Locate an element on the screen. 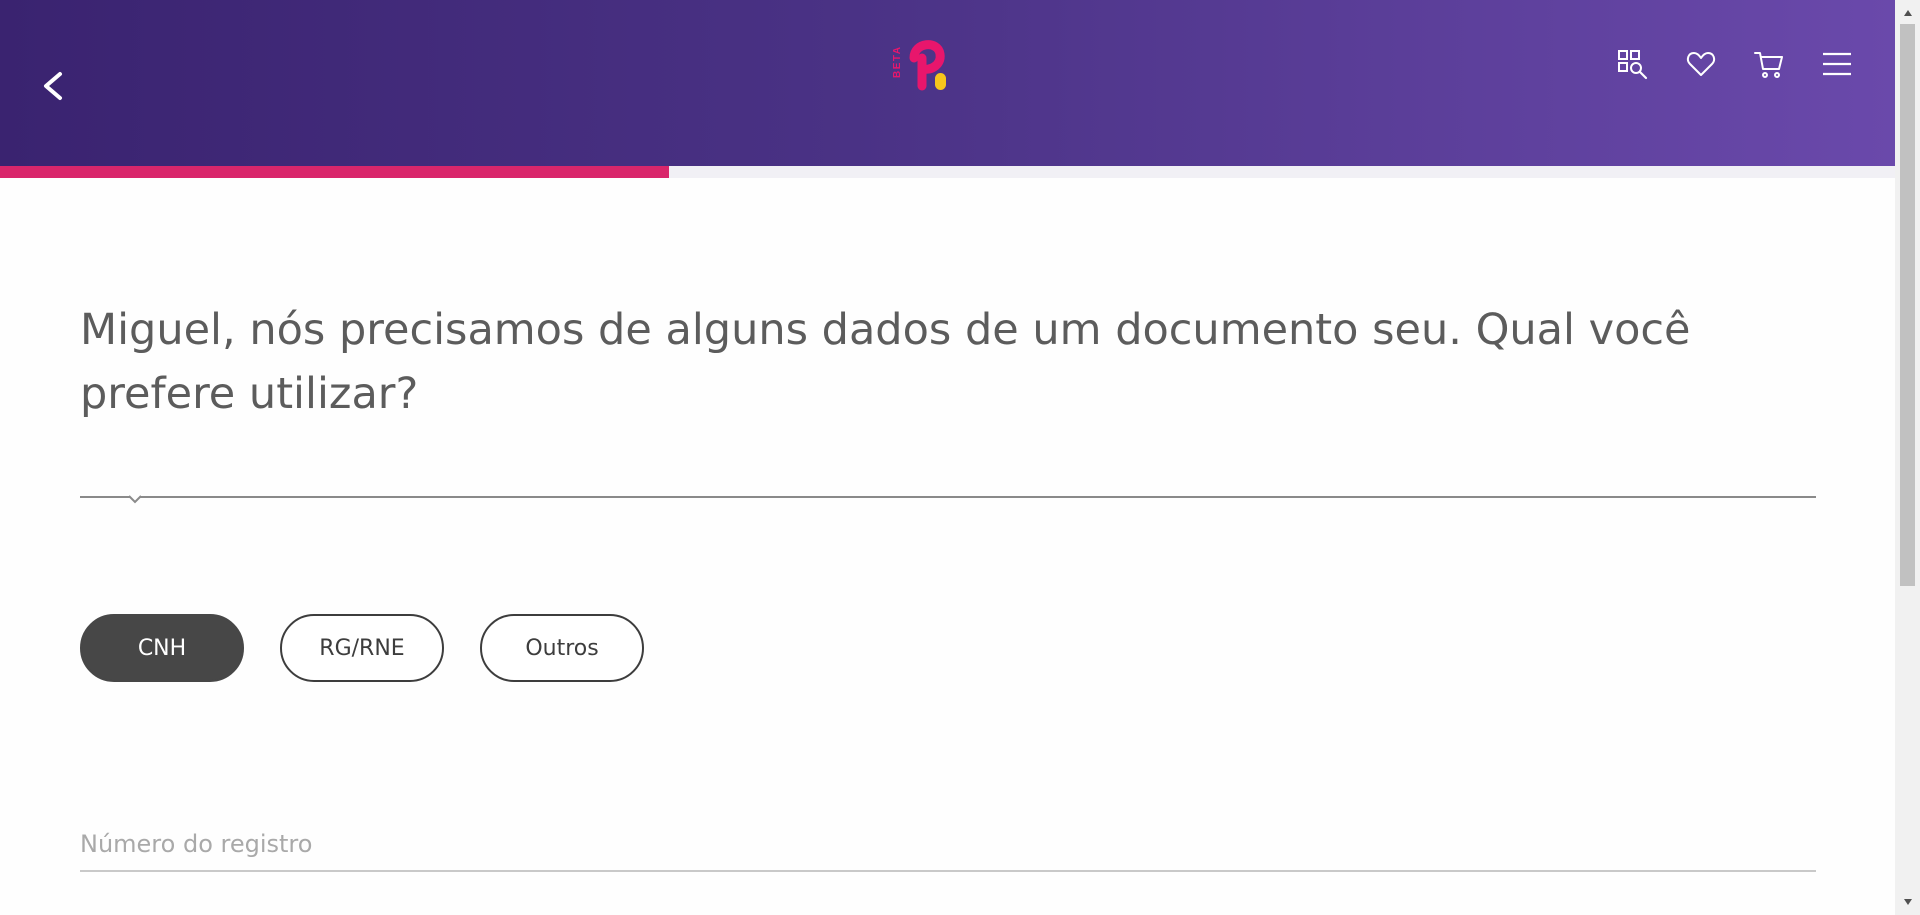 This screenshot has height=915, width=1920. option-outros-button: Outros is located at coordinates (562, 648).